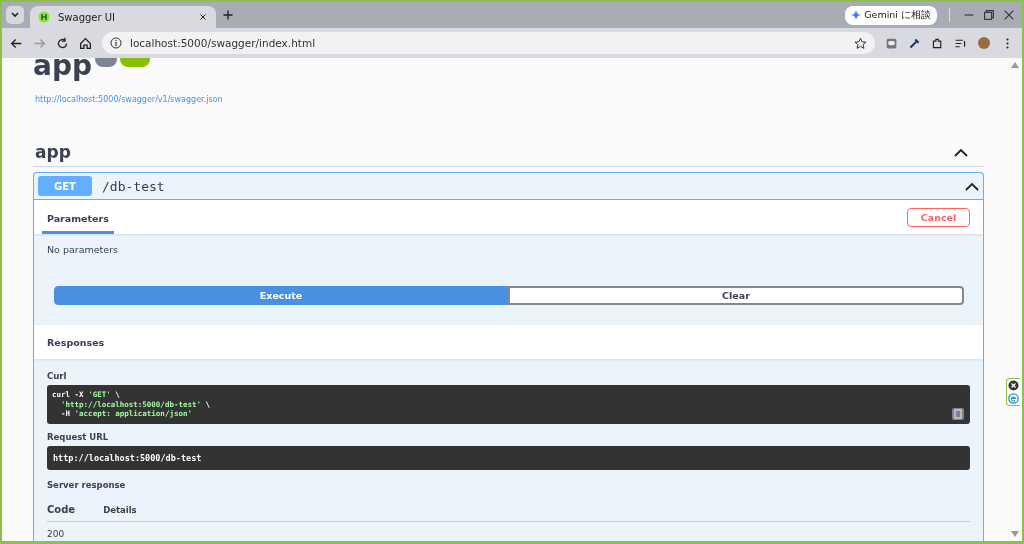  Describe the element at coordinates (65, 186) in the screenshot. I see `method-badge: GET` at that location.